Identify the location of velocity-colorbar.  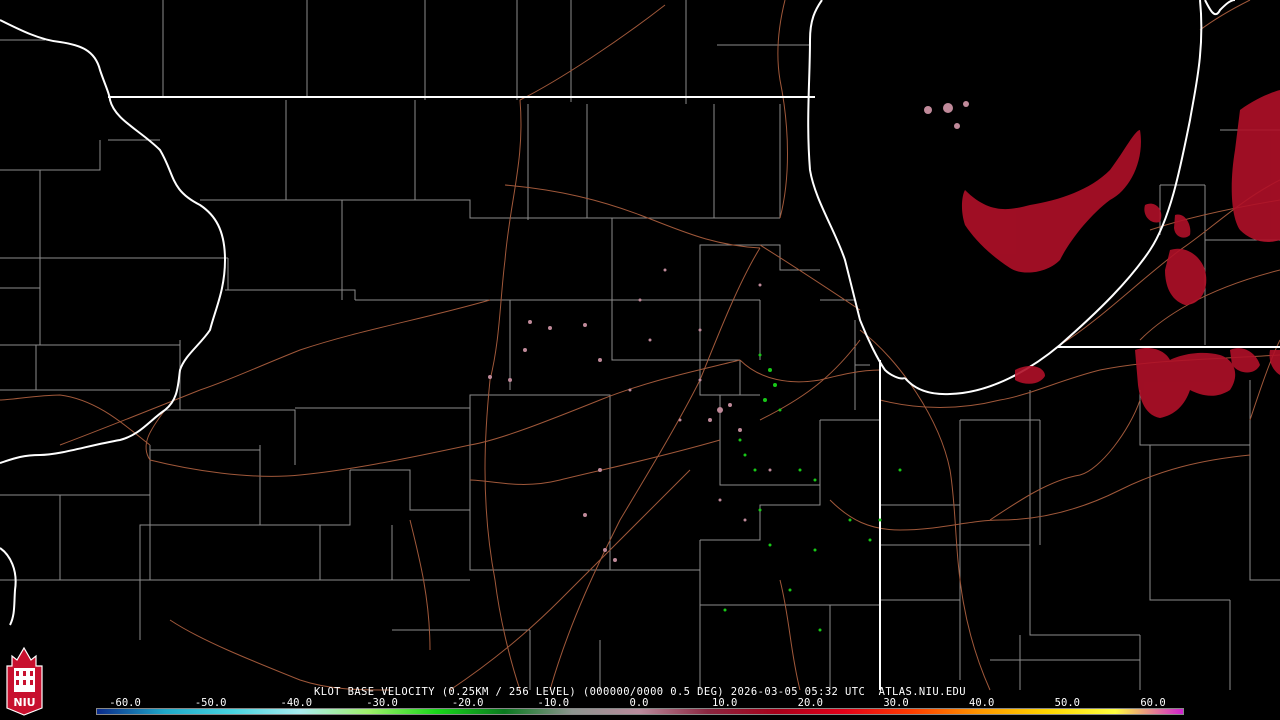
(640, 711).